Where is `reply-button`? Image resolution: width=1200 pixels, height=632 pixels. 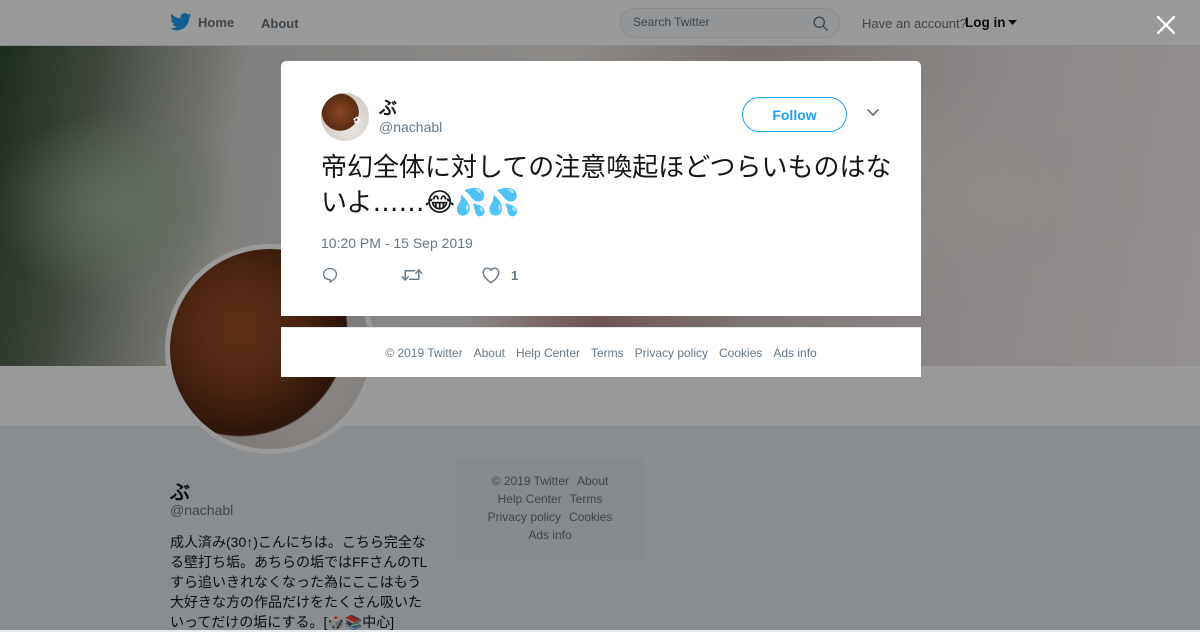
reply-button is located at coordinates (361, 275).